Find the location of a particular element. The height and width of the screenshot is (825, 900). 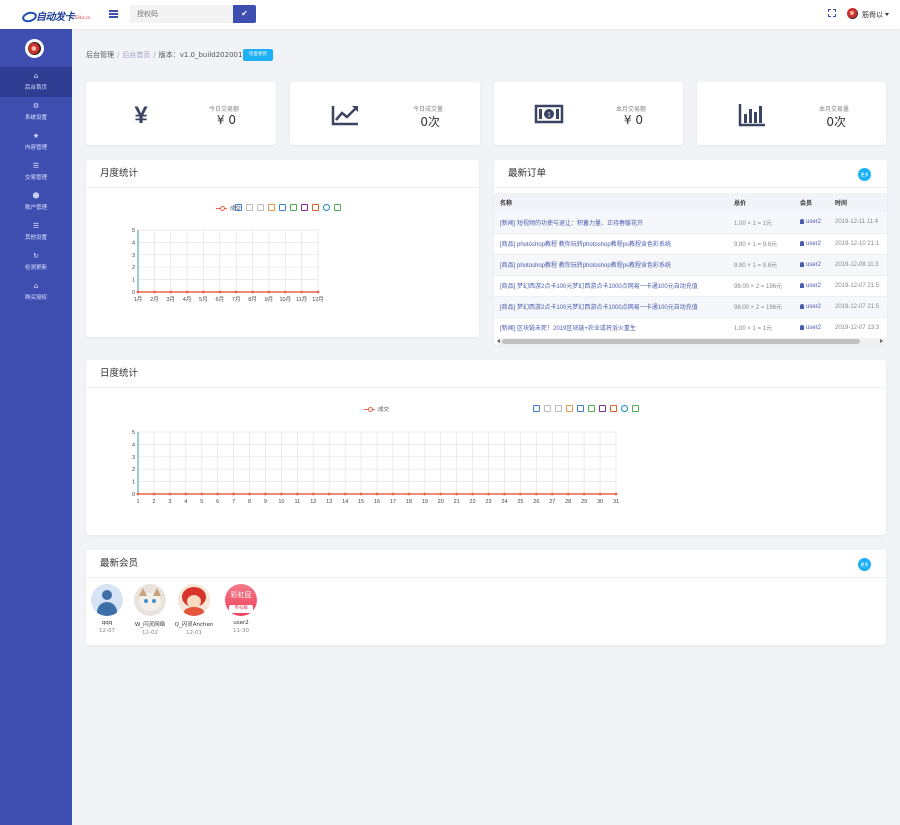

user-name: 筋骨以 is located at coordinates (872, 15).